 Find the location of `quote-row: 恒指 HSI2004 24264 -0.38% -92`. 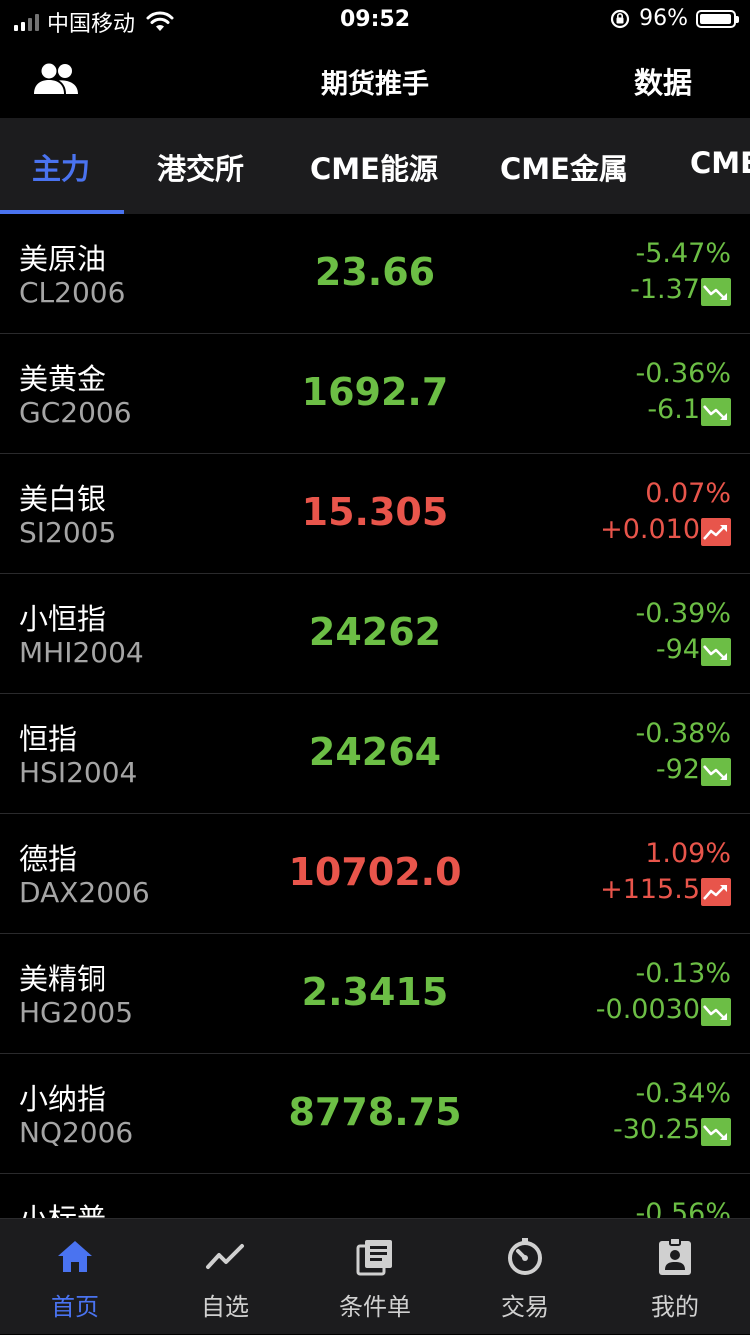

quote-row: 恒指 HSI2004 24264 -0.38% -92 is located at coordinates (375, 754).